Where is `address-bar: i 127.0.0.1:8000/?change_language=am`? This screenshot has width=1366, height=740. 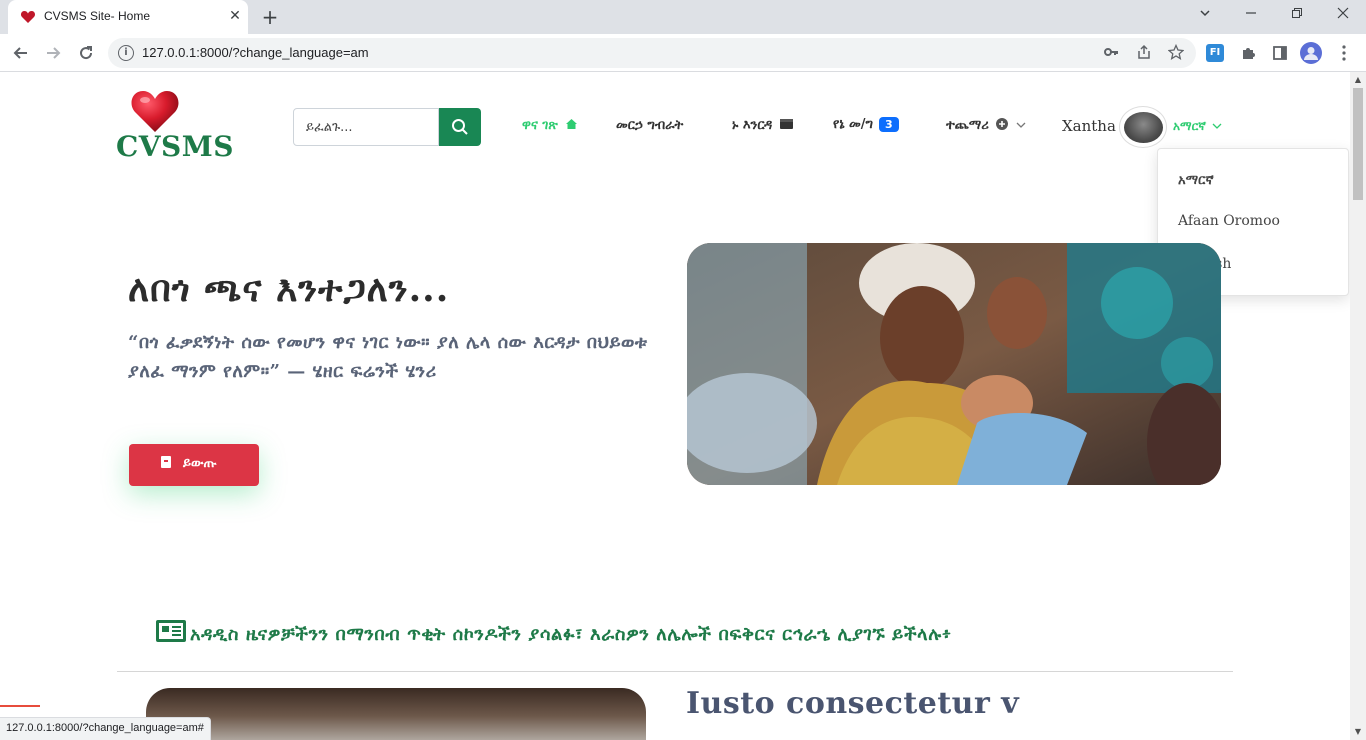
address-bar: i 127.0.0.1:8000/?change_language=am is located at coordinates (652, 53).